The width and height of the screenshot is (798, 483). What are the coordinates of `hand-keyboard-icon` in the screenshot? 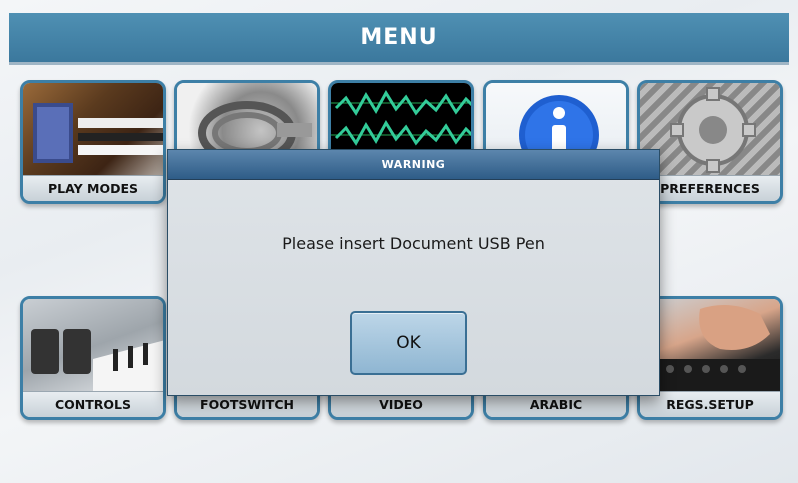 It's located at (710, 346).